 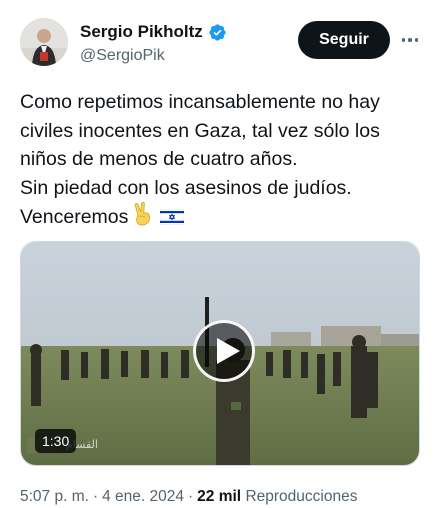 What do you see at coordinates (122, 56) in the screenshot?
I see `author-handle: @SergioPik` at bounding box center [122, 56].